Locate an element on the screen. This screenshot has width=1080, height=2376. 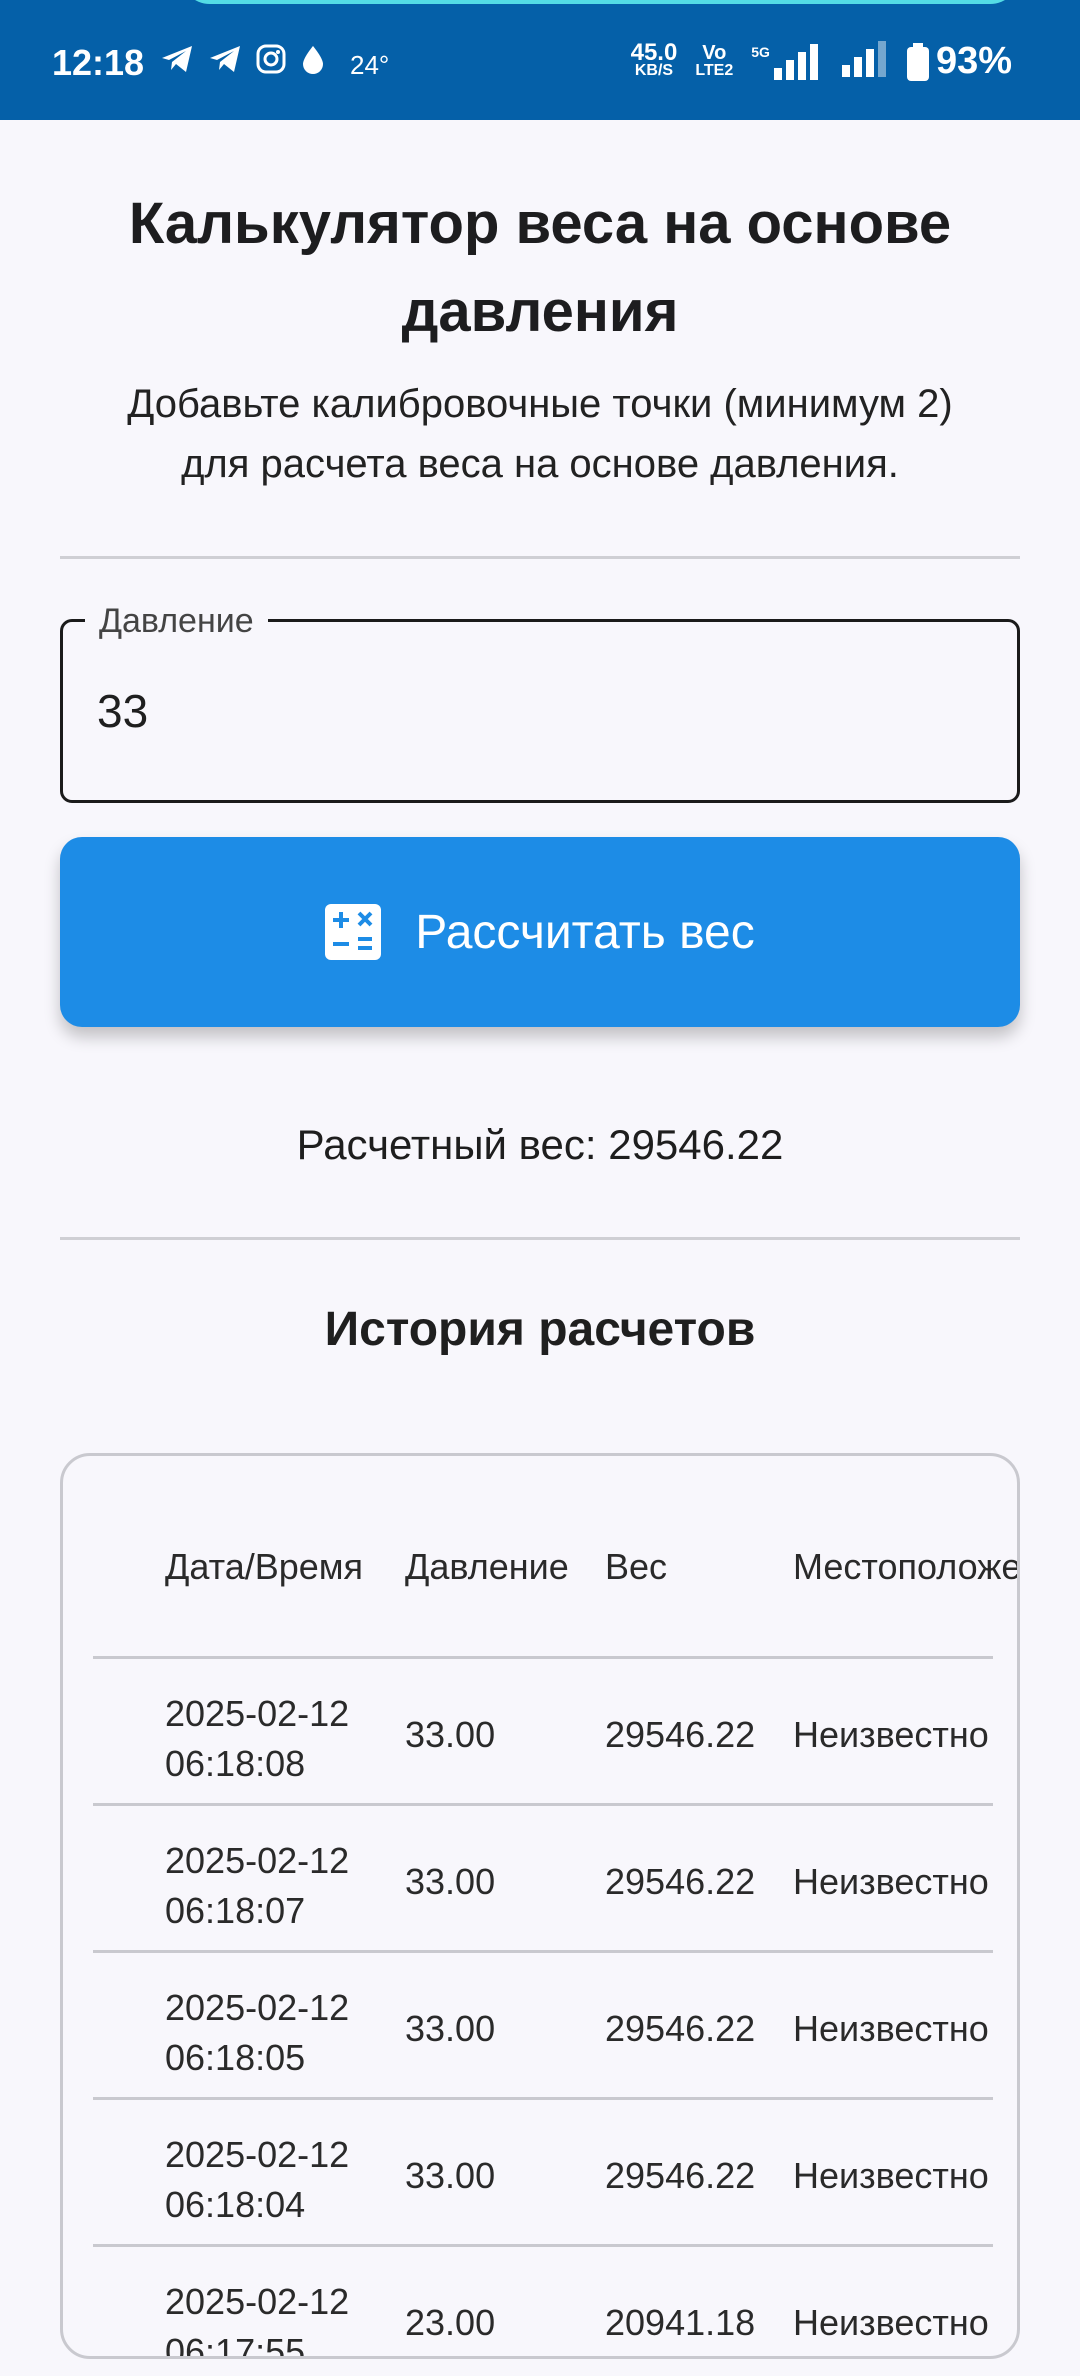
instagram-icon is located at coordinates (271, 59).